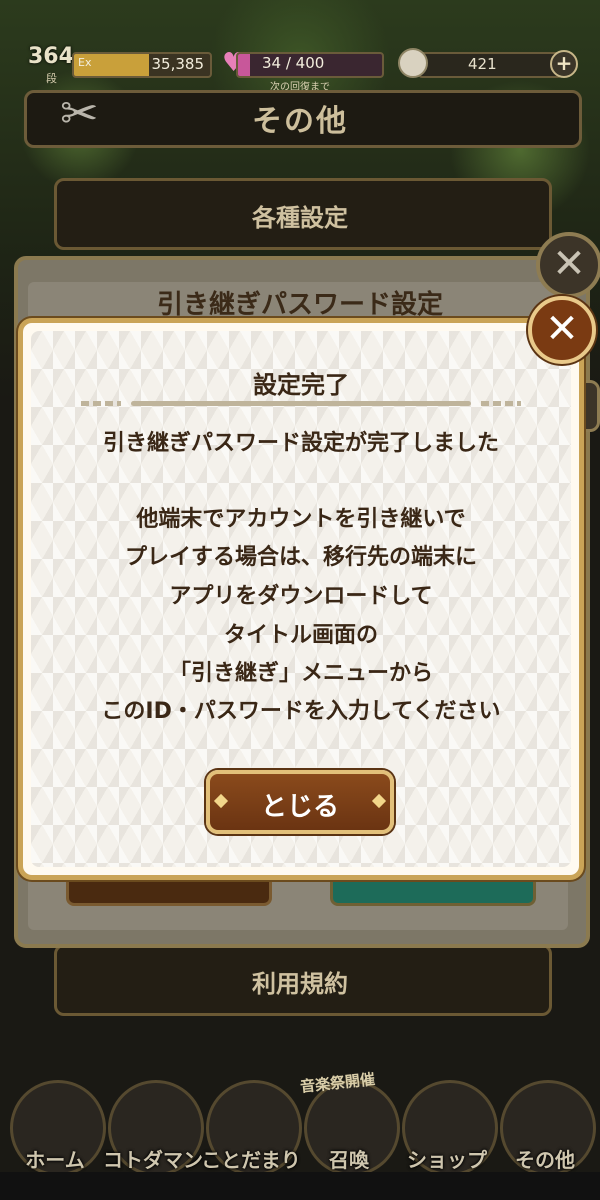 The image size is (600, 1200). What do you see at coordinates (501, 403) in the screenshot?
I see `divider-right-dashes` at bounding box center [501, 403].